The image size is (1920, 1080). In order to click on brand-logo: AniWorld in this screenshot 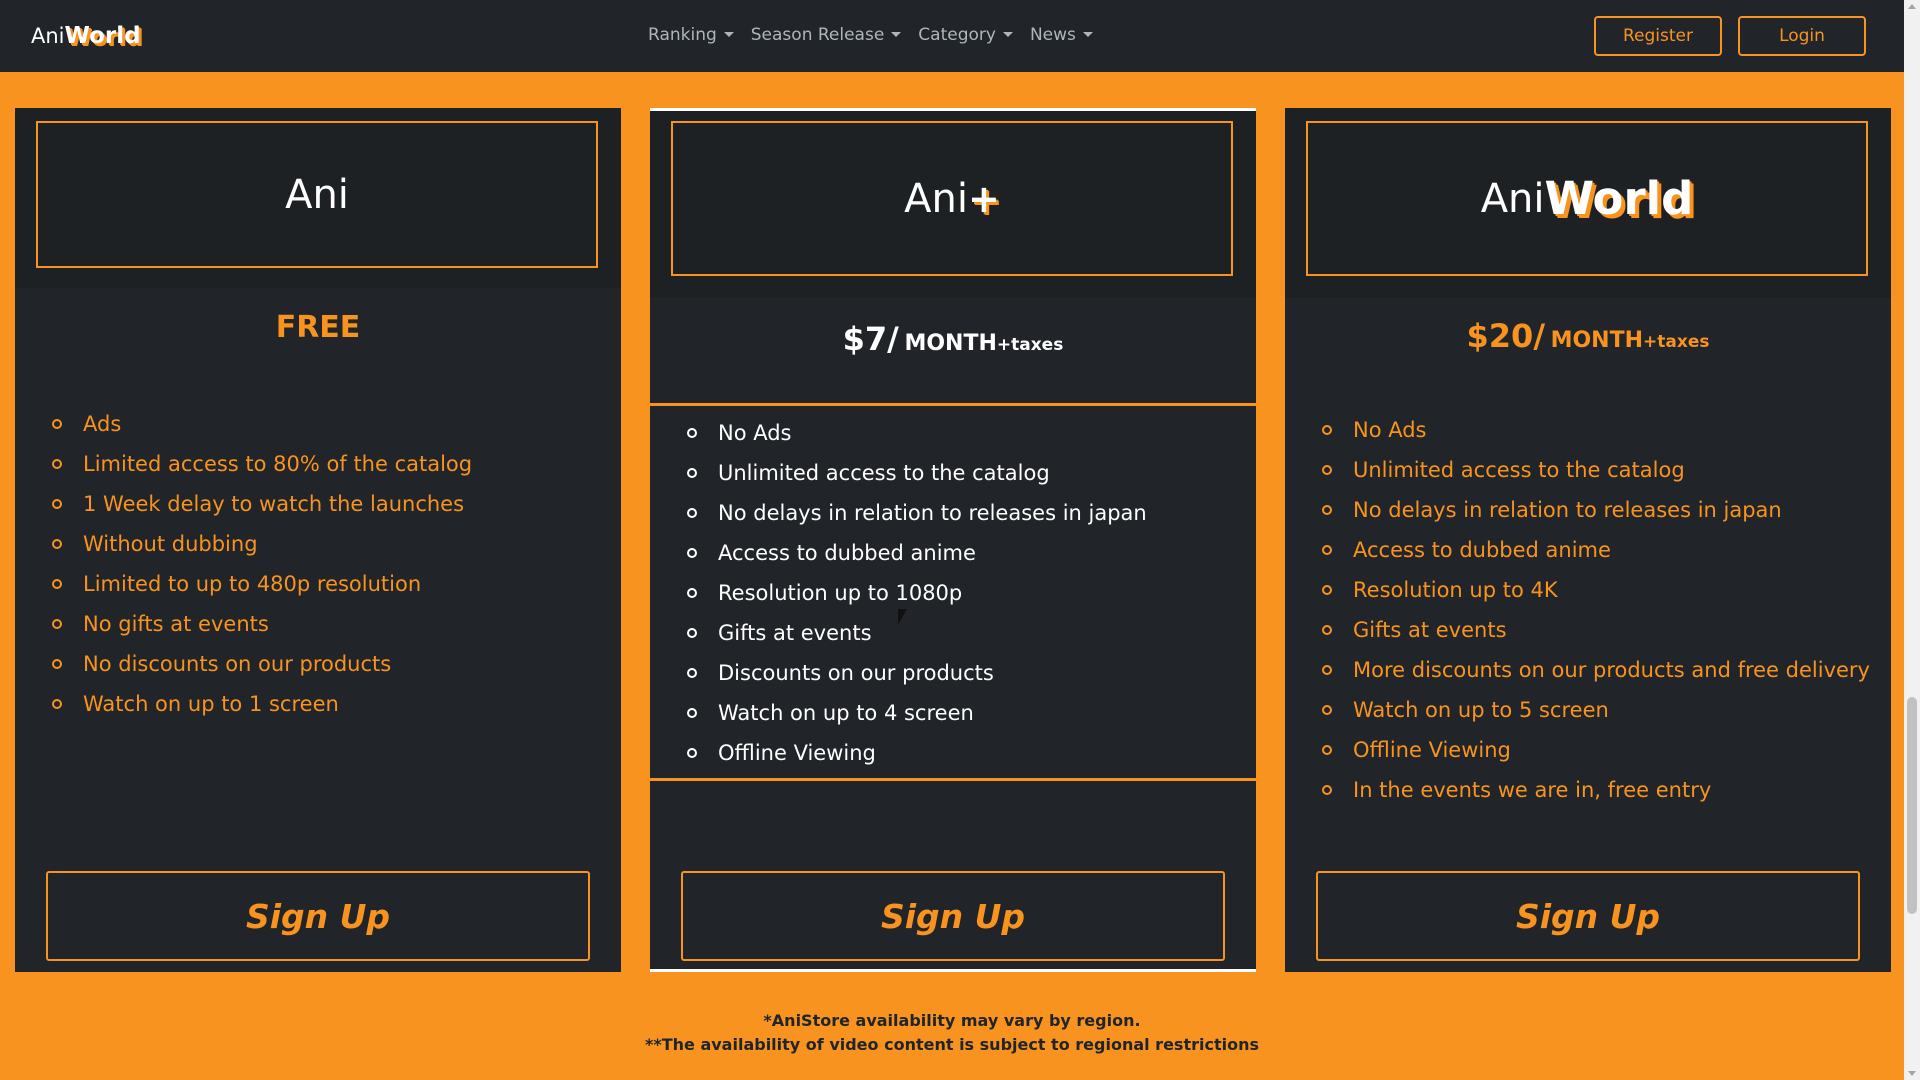, I will do `click(86, 37)`.